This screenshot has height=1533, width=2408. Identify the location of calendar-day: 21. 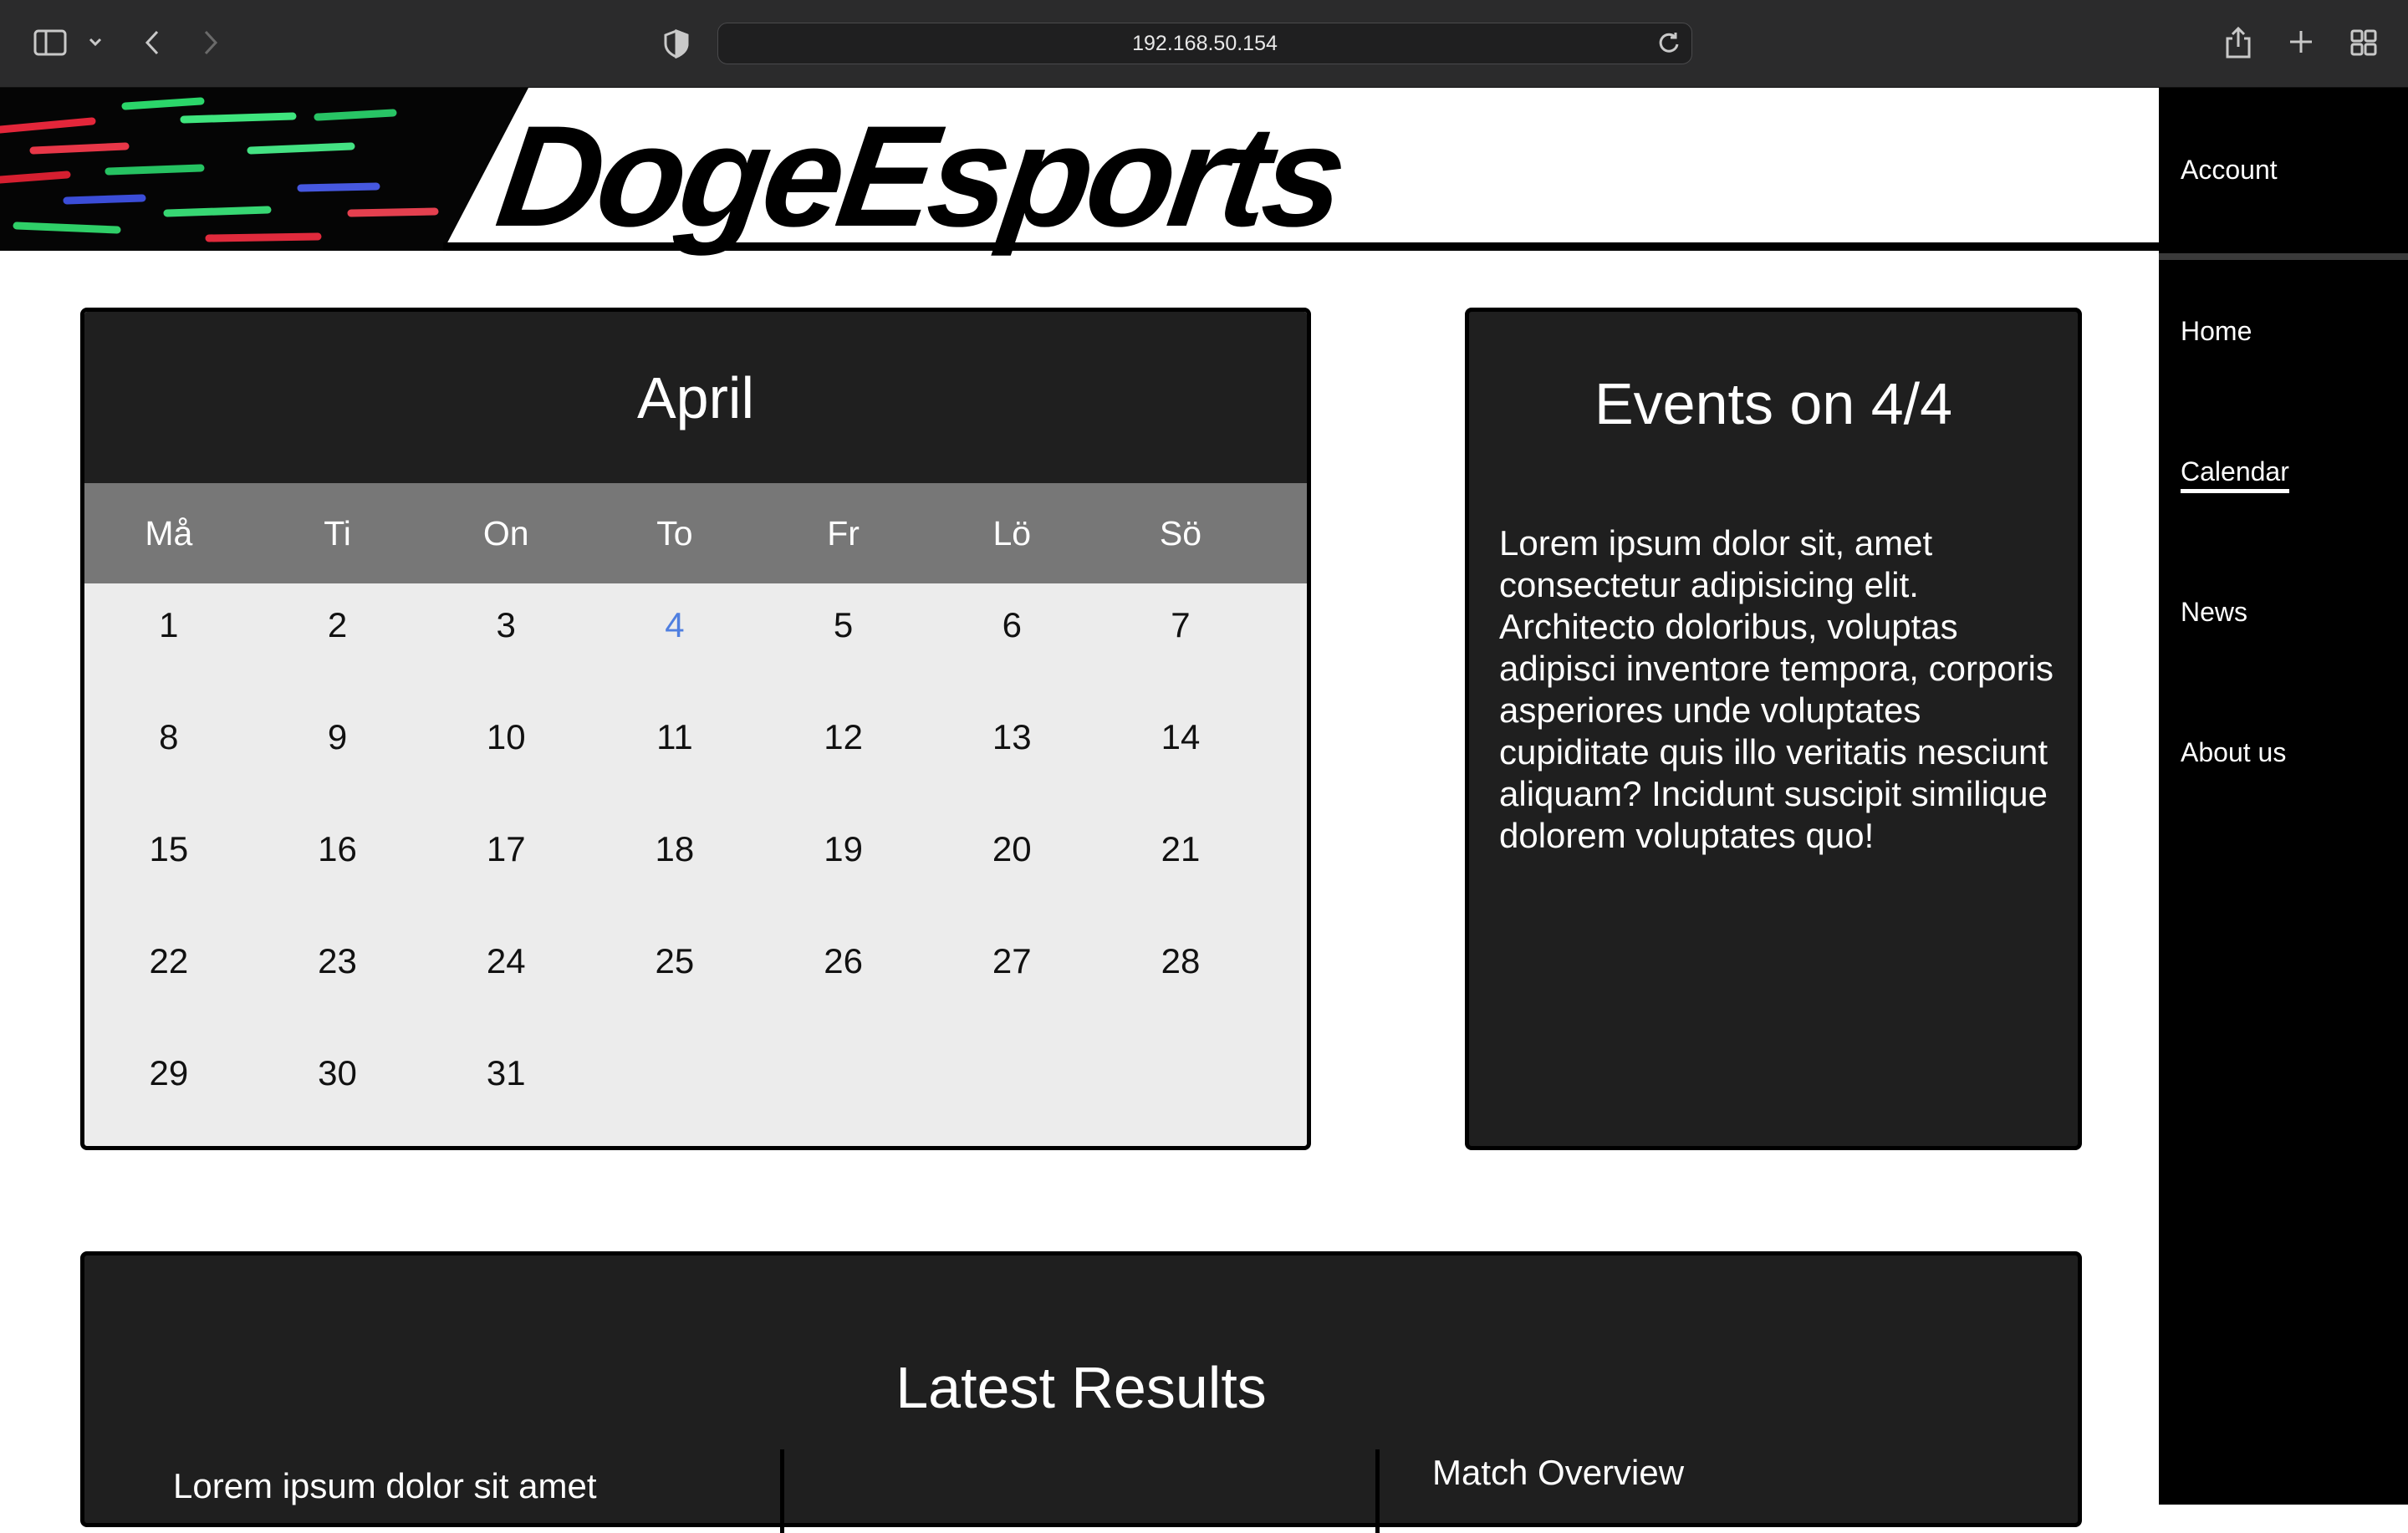
(1180, 849).